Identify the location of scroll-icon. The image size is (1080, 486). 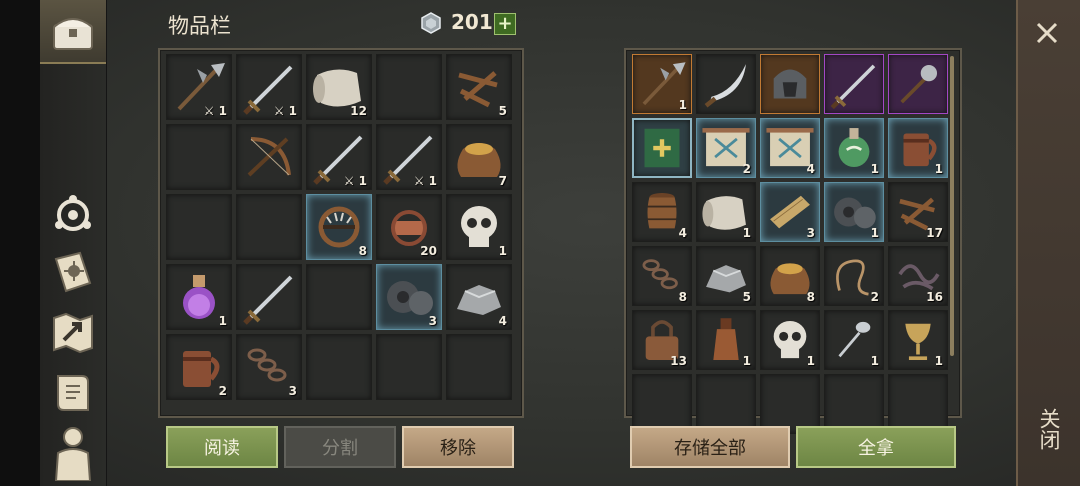
(73, 393).